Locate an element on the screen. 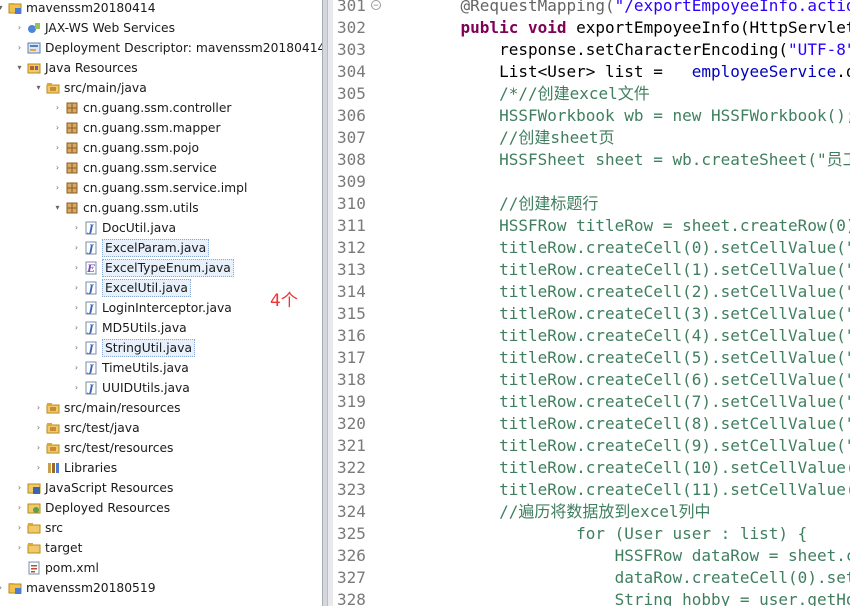  code-line: 310 //创建标题行 is located at coordinates (591, 204).